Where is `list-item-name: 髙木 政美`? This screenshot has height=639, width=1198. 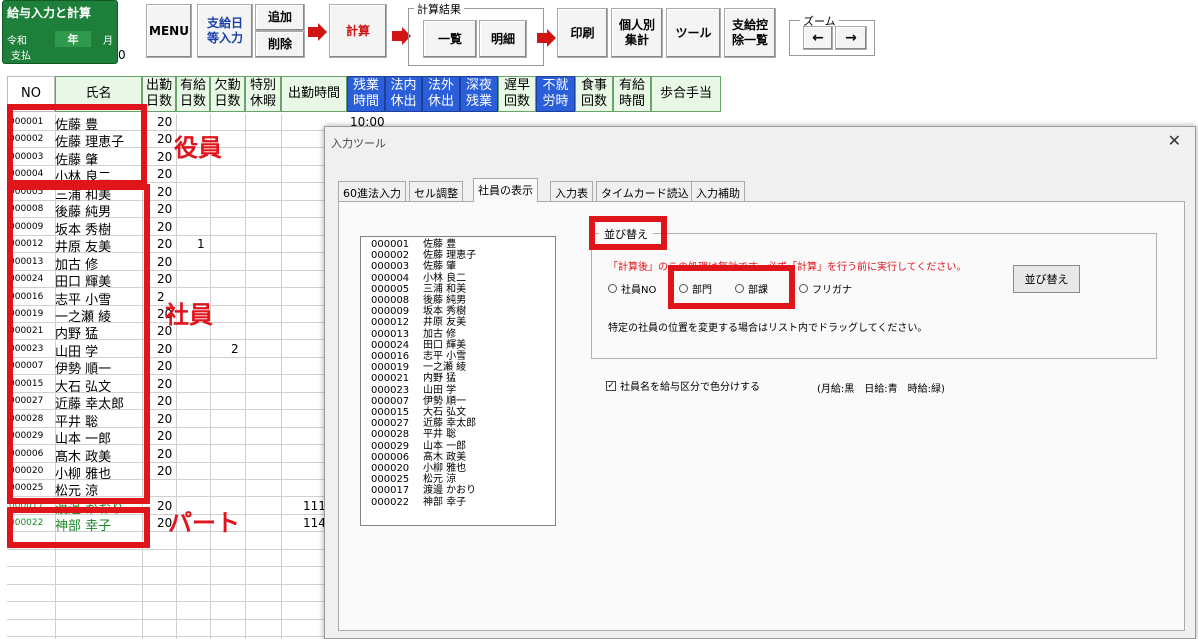 list-item-name: 髙木 政美 is located at coordinates (445, 457).